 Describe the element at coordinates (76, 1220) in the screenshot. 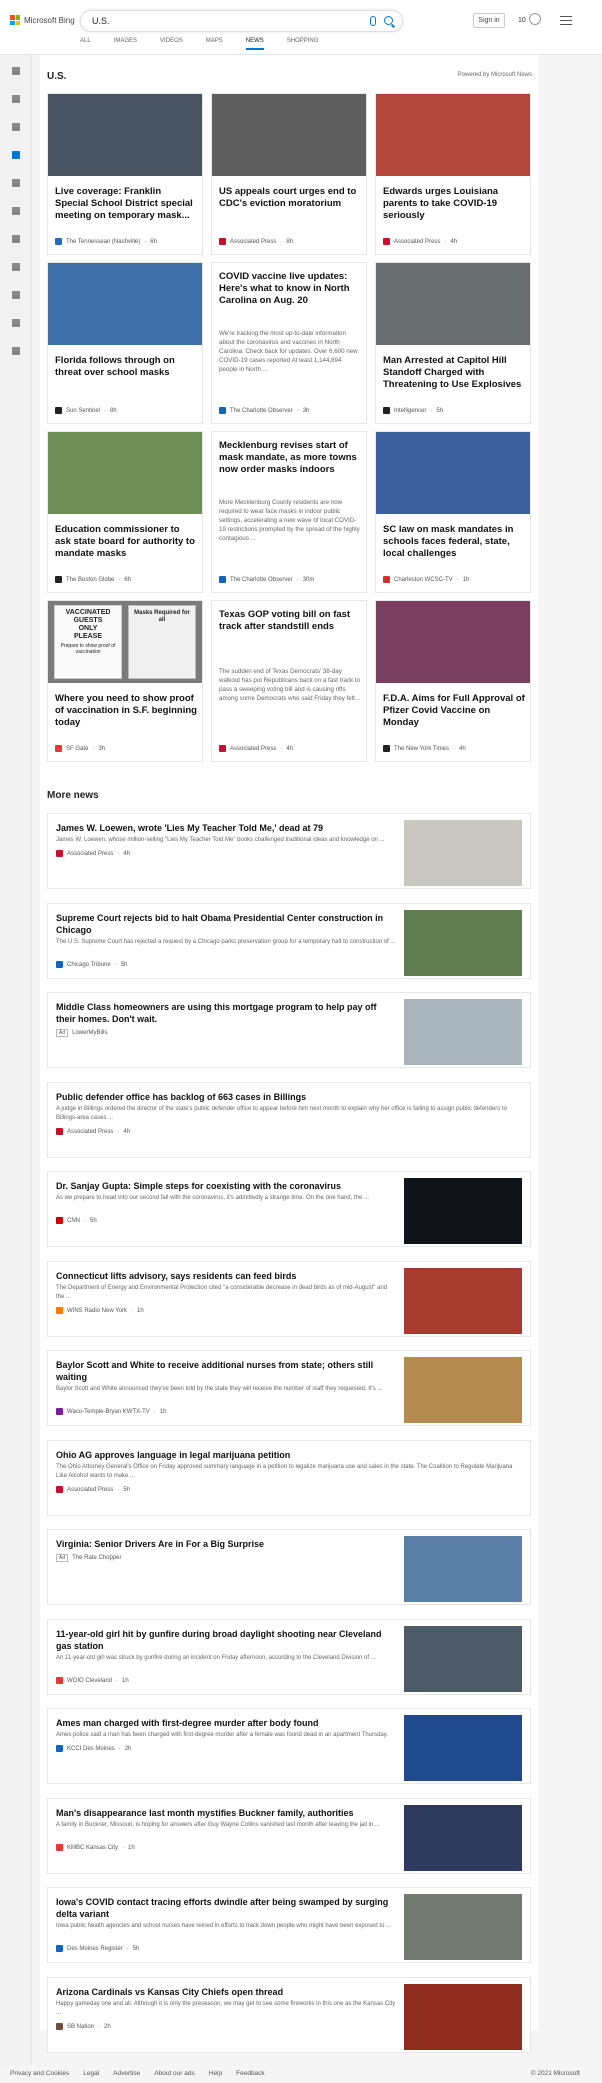

I see `more-news-source: CNN · 5h` at that location.